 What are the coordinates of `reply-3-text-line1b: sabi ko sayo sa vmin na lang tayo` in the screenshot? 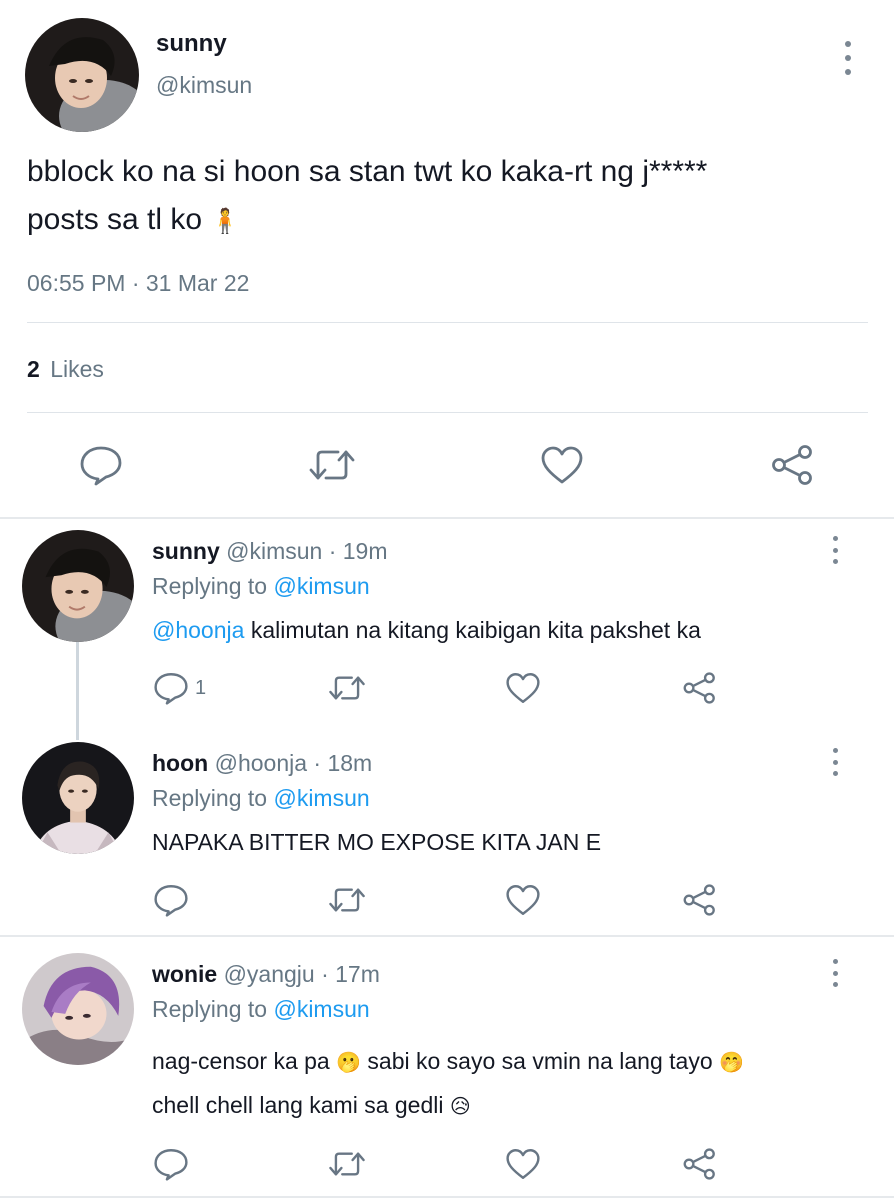 It's located at (540, 1061).